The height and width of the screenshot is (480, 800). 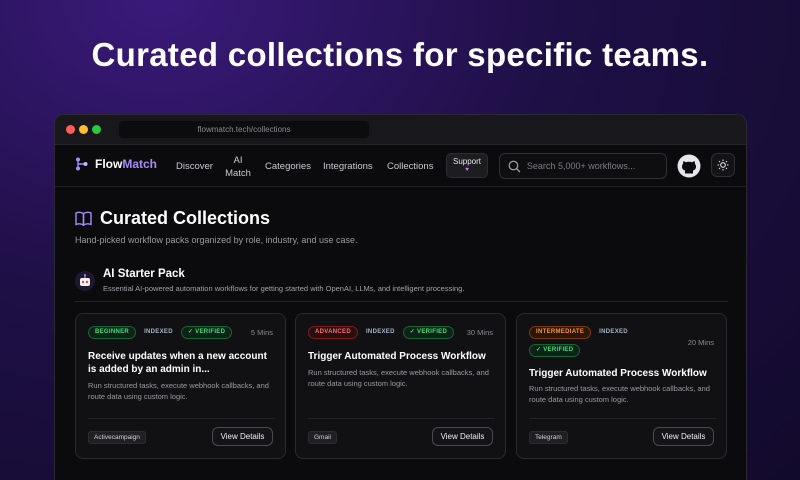 I want to click on sun-icon, so click(x=723, y=165).